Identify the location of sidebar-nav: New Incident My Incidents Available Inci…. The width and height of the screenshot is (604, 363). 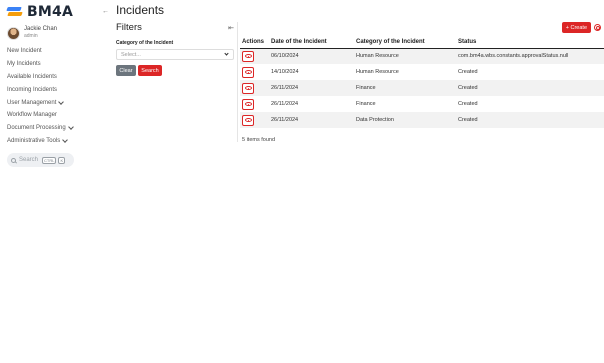
(40, 96).